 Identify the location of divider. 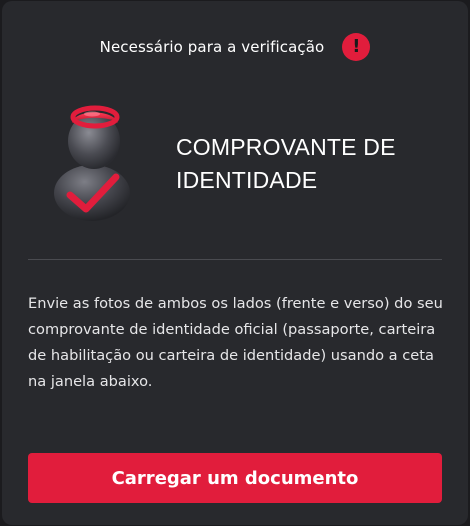
(235, 259).